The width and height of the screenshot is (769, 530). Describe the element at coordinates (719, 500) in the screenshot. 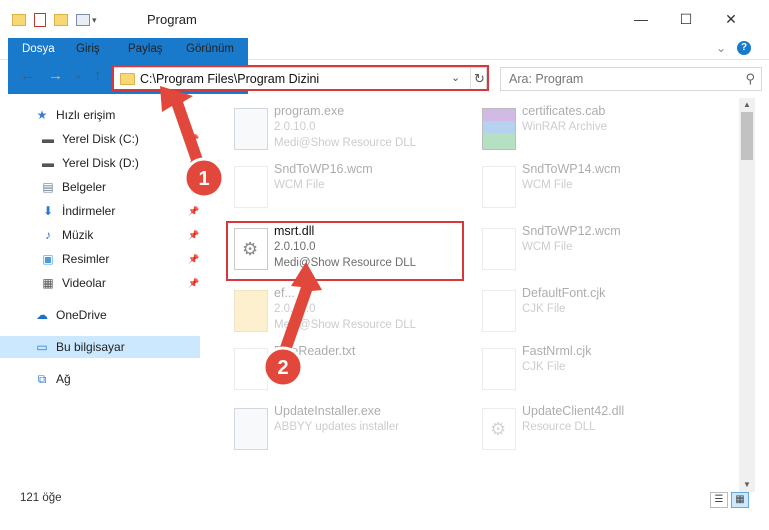

I see `details-view-icon: ☰` at that location.